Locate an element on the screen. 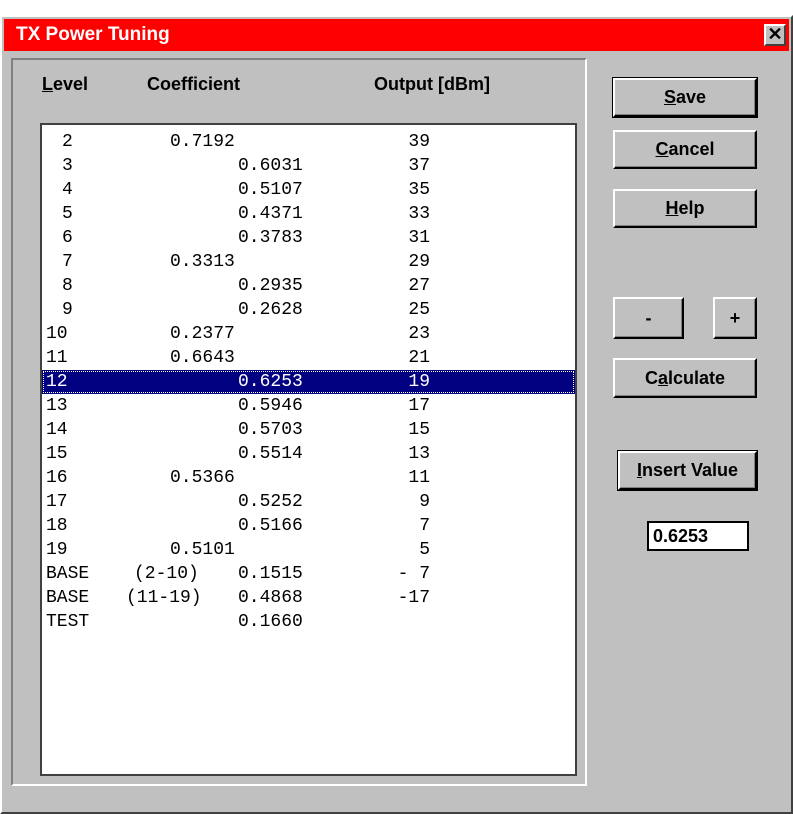 This screenshot has height=814, width=793. output-cell: 5 is located at coordinates (424, 550).